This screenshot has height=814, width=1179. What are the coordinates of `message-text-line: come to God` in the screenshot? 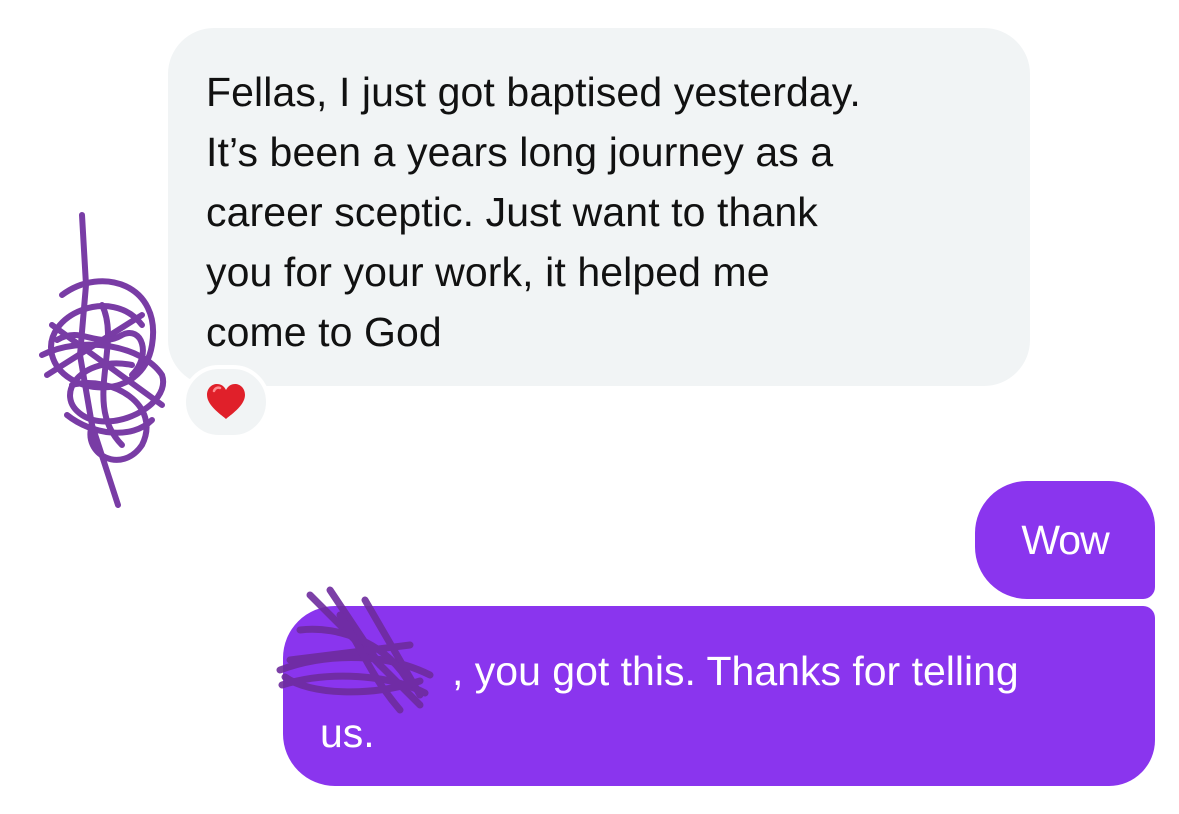 It's located at (324, 332).